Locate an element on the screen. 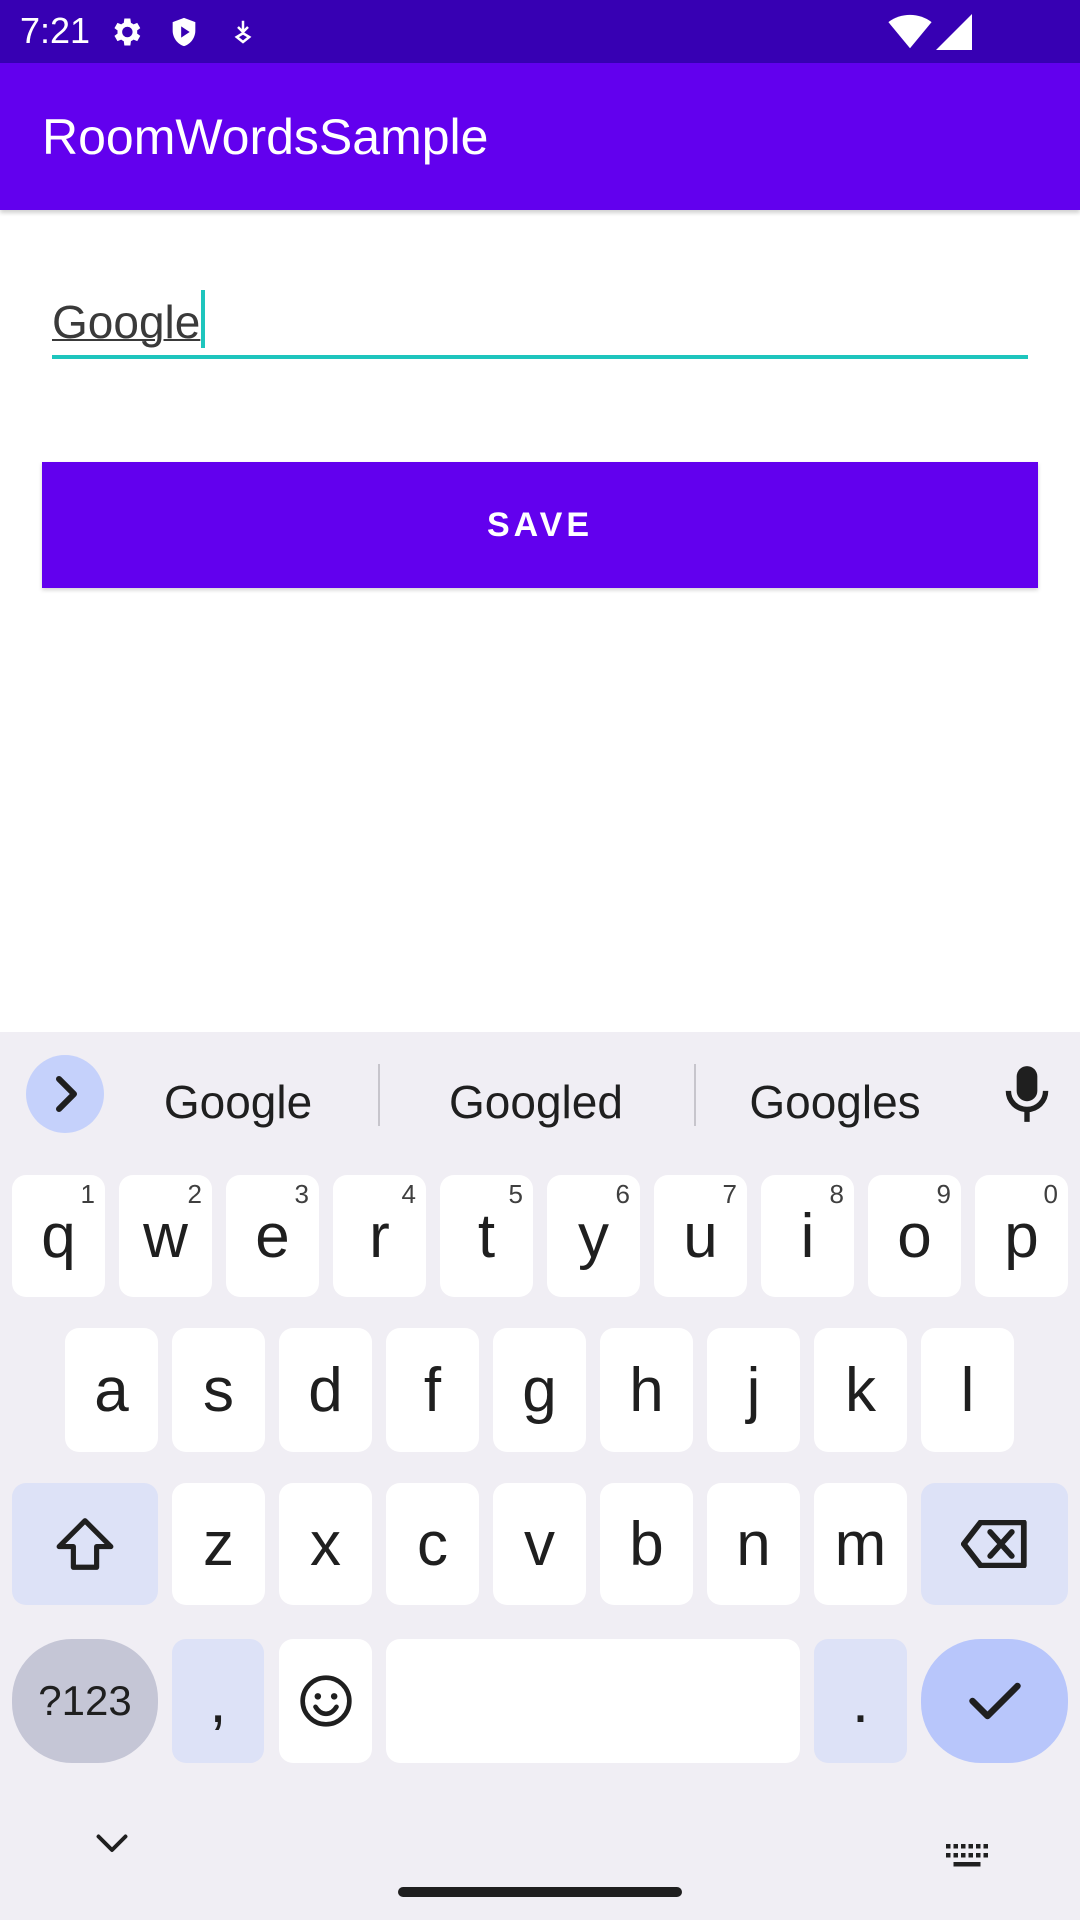  key-k: k is located at coordinates (860, 1390).